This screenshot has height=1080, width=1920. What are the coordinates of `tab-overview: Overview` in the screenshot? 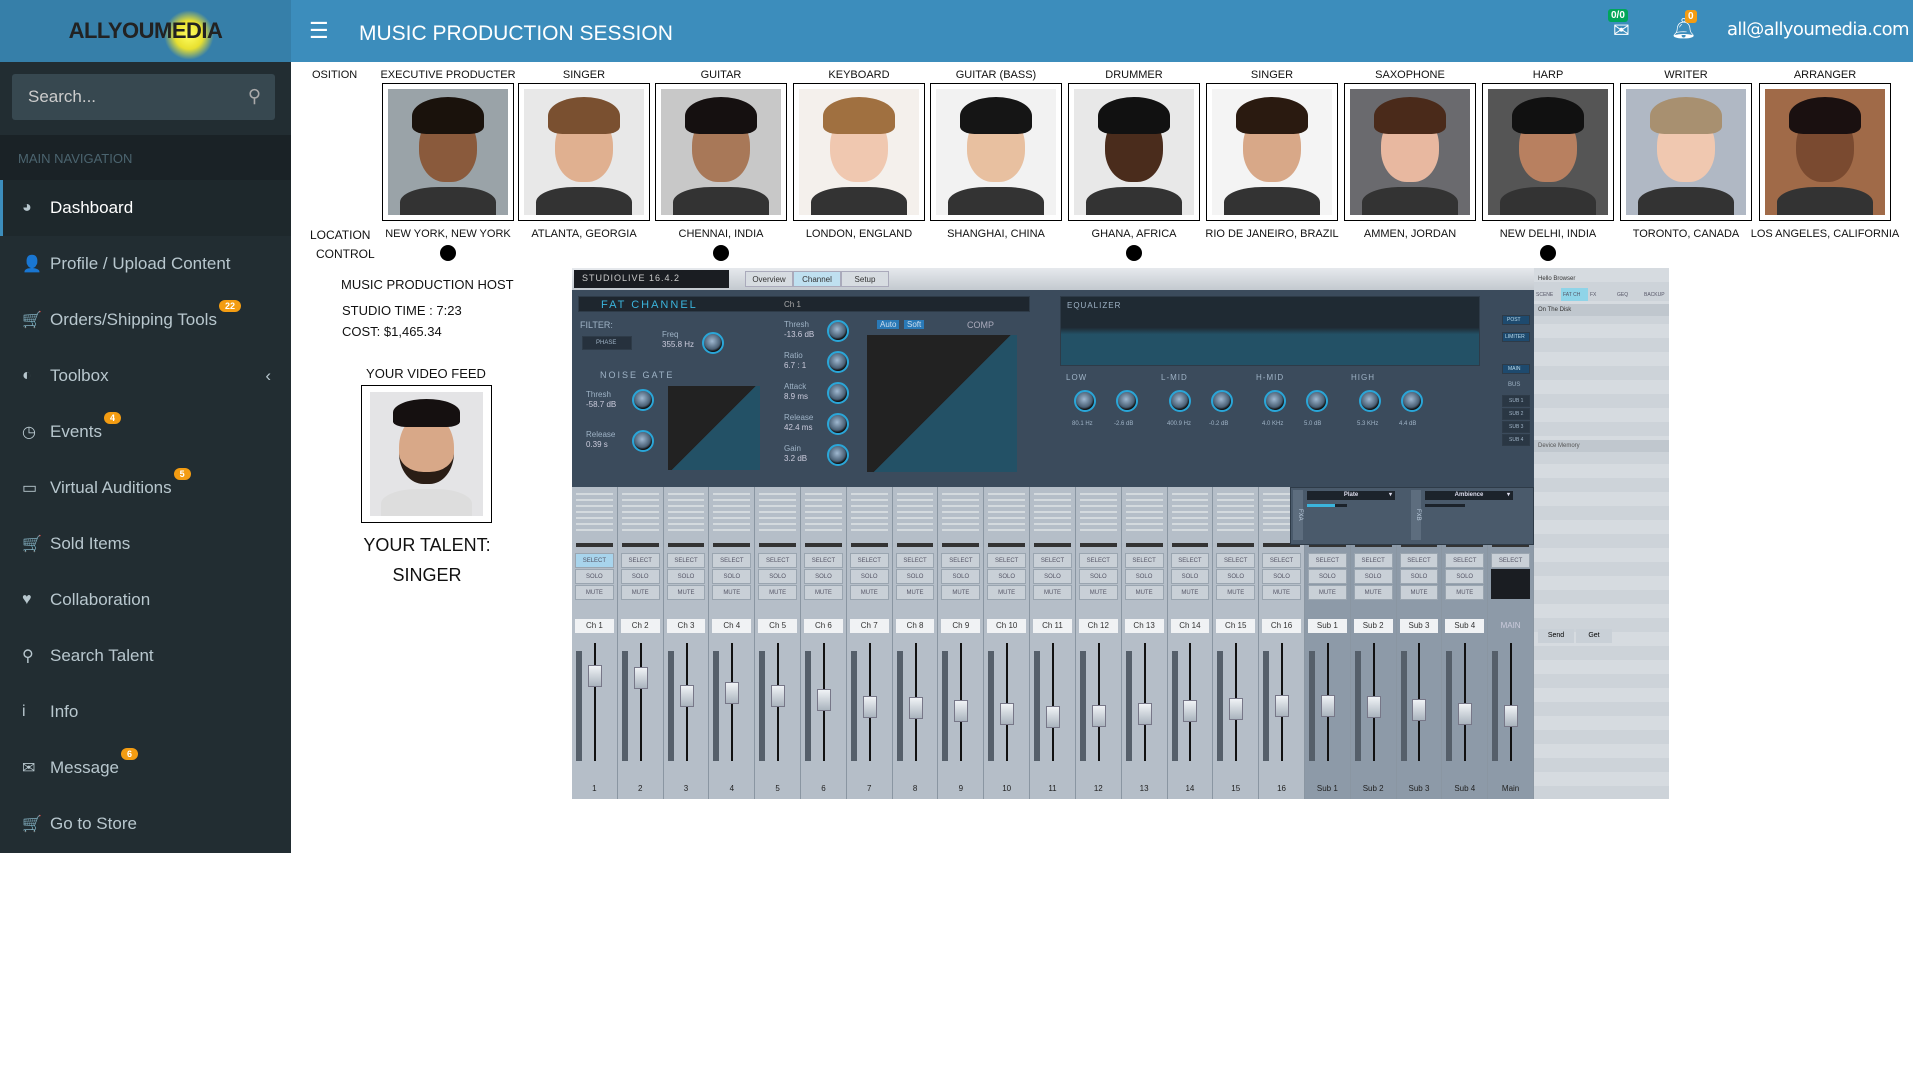 It's located at (769, 279).